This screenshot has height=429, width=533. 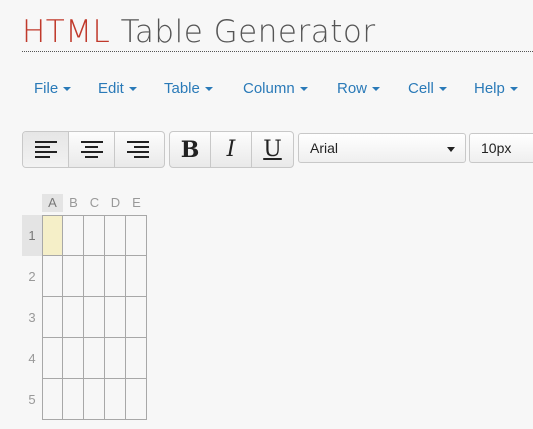 I want to click on menu-file-label: File, so click(x=46, y=88).